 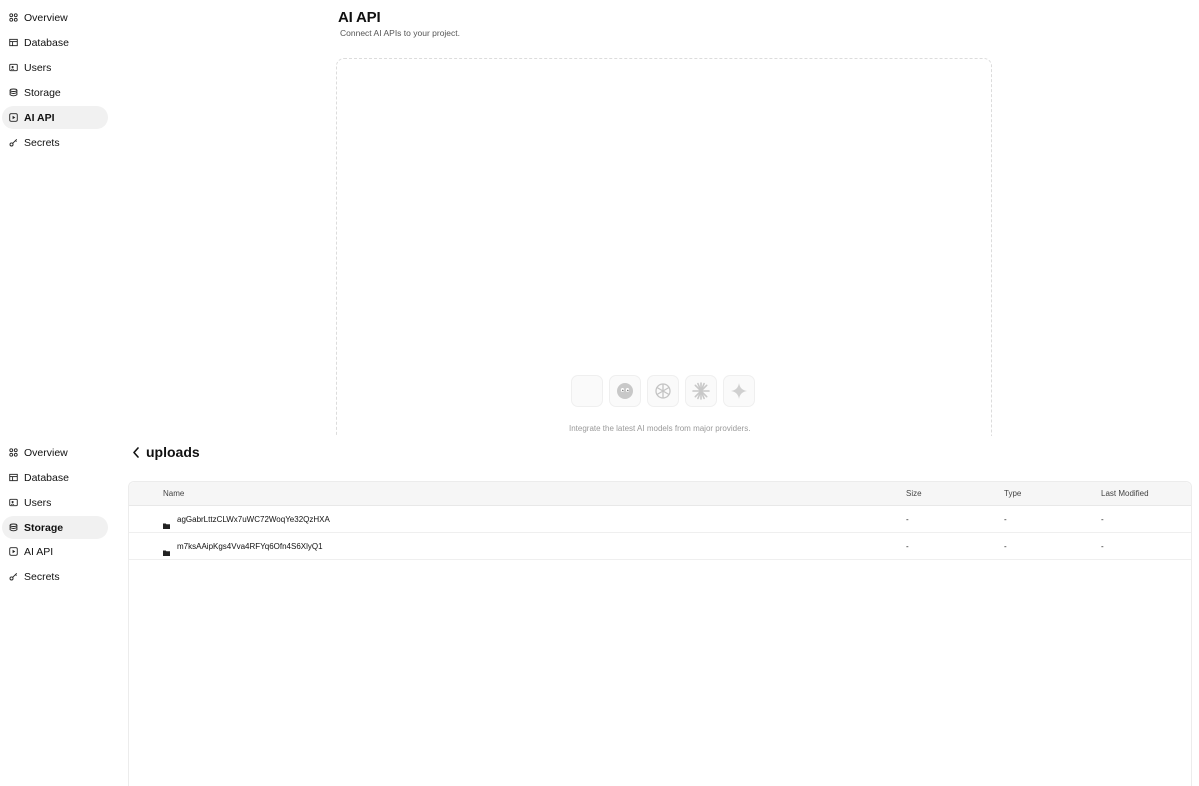 I want to click on file-name: agGabrLttzCLWx7uWC72WoqYe32QzHXA, so click(x=253, y=519).